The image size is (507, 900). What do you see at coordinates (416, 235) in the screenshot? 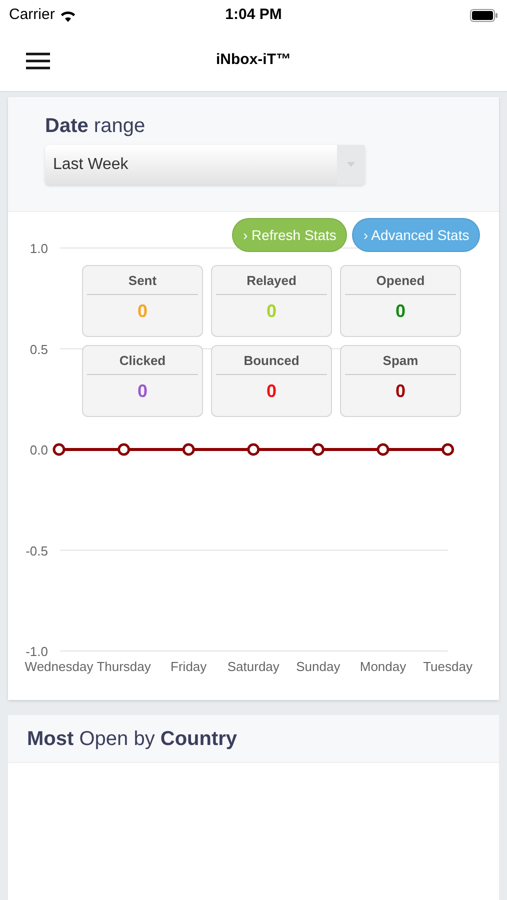
I see `stats-button: › Advanced Stats` at bounding box center [416, 235].